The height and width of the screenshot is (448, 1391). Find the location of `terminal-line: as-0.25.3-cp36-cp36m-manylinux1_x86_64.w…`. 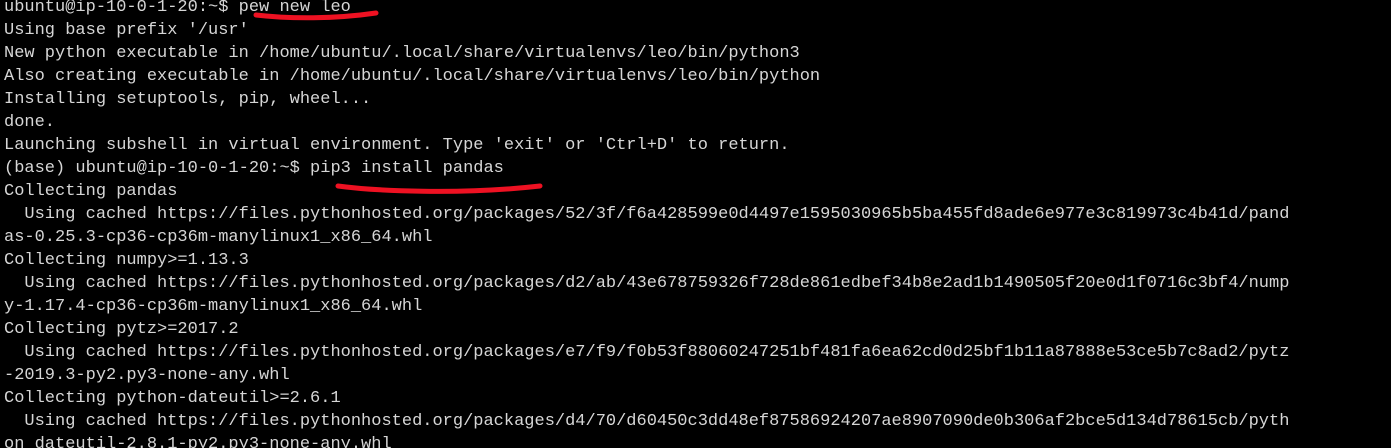

terminal-line: as-0.25.3-cp36-cp36m-manylinux1_x86_64.w… is located at coordinates (218, 237).